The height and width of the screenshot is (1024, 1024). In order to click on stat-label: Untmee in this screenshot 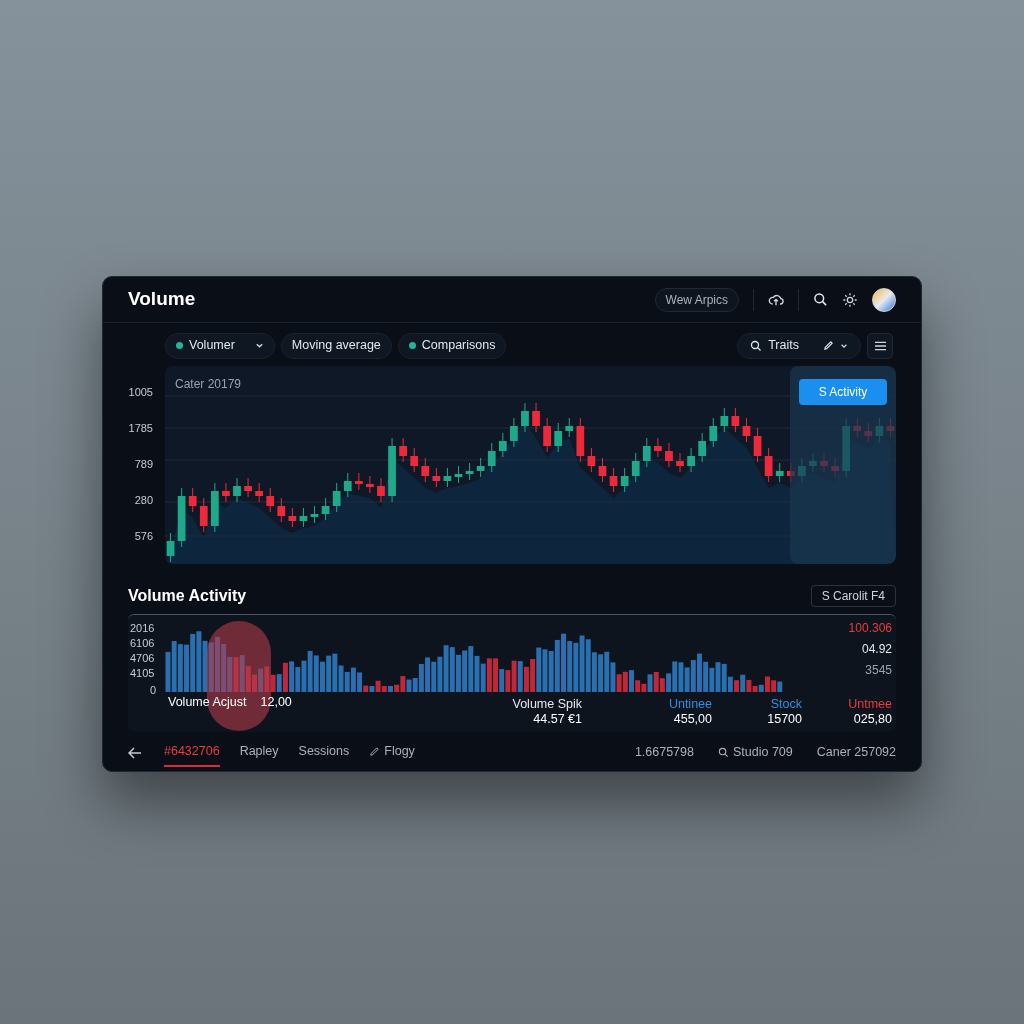, I will do `click(870, 705)`.